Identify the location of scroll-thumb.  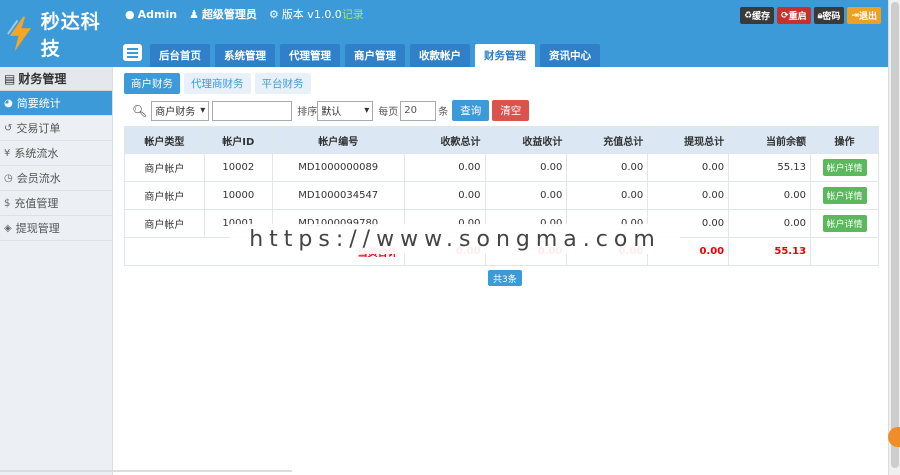
(895, 235).